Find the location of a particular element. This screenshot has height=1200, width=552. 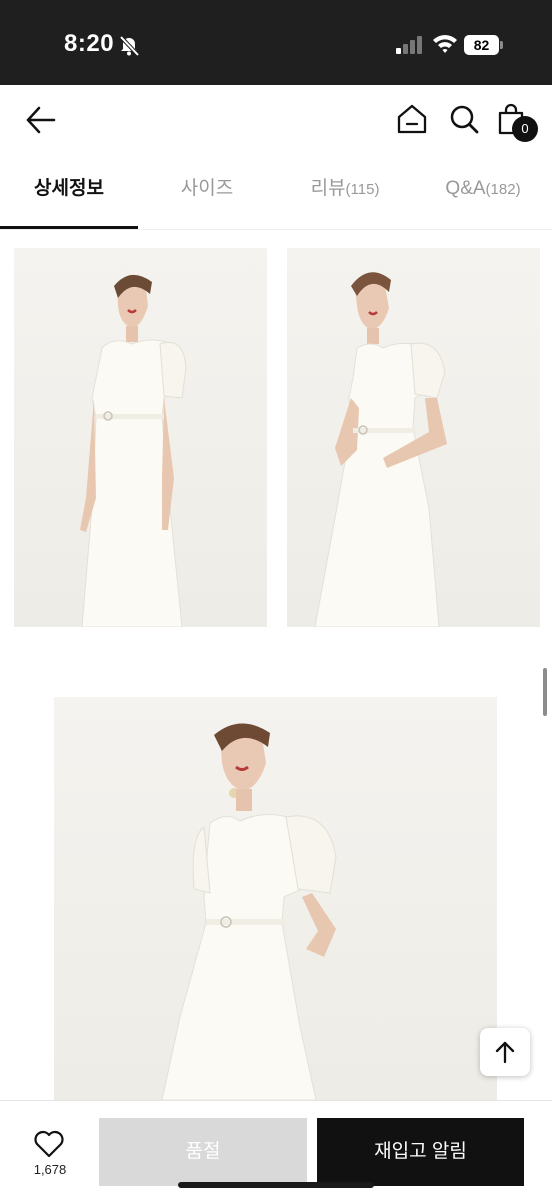

tab-size: 사이즈 is located at coordinates (207, 195).